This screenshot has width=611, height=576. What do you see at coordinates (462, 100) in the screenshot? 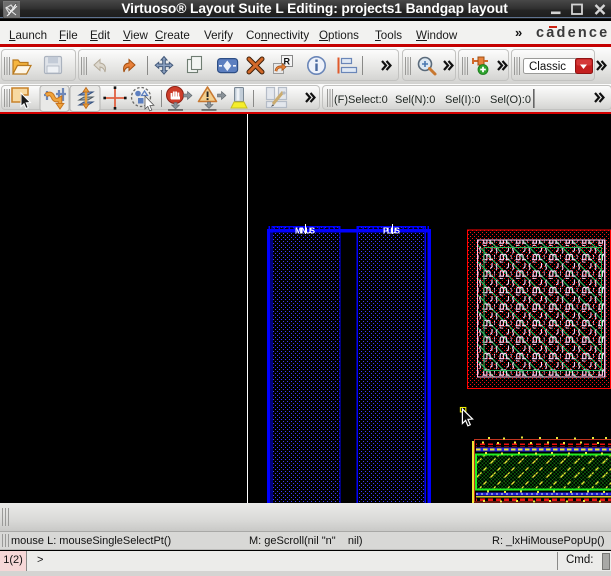
I see `svg-text: Sel(I):0` at bounding box center [462, 100].